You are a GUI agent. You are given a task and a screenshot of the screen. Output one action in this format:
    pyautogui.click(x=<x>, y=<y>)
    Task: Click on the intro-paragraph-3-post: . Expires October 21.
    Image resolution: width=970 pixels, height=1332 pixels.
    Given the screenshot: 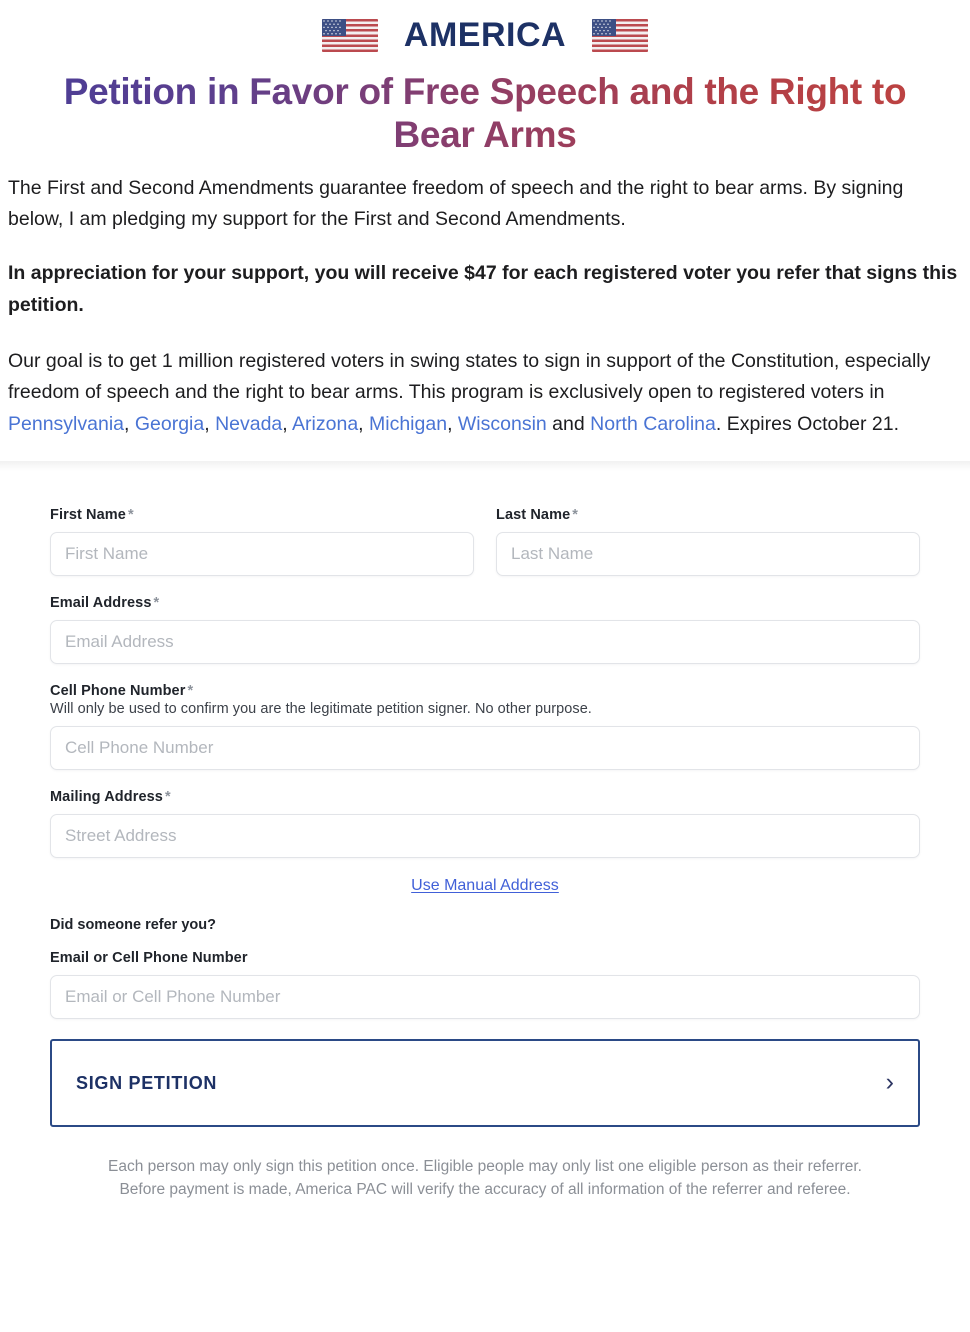 What is the action you would take?
    pyautogui.click(x=807, y=424)
    